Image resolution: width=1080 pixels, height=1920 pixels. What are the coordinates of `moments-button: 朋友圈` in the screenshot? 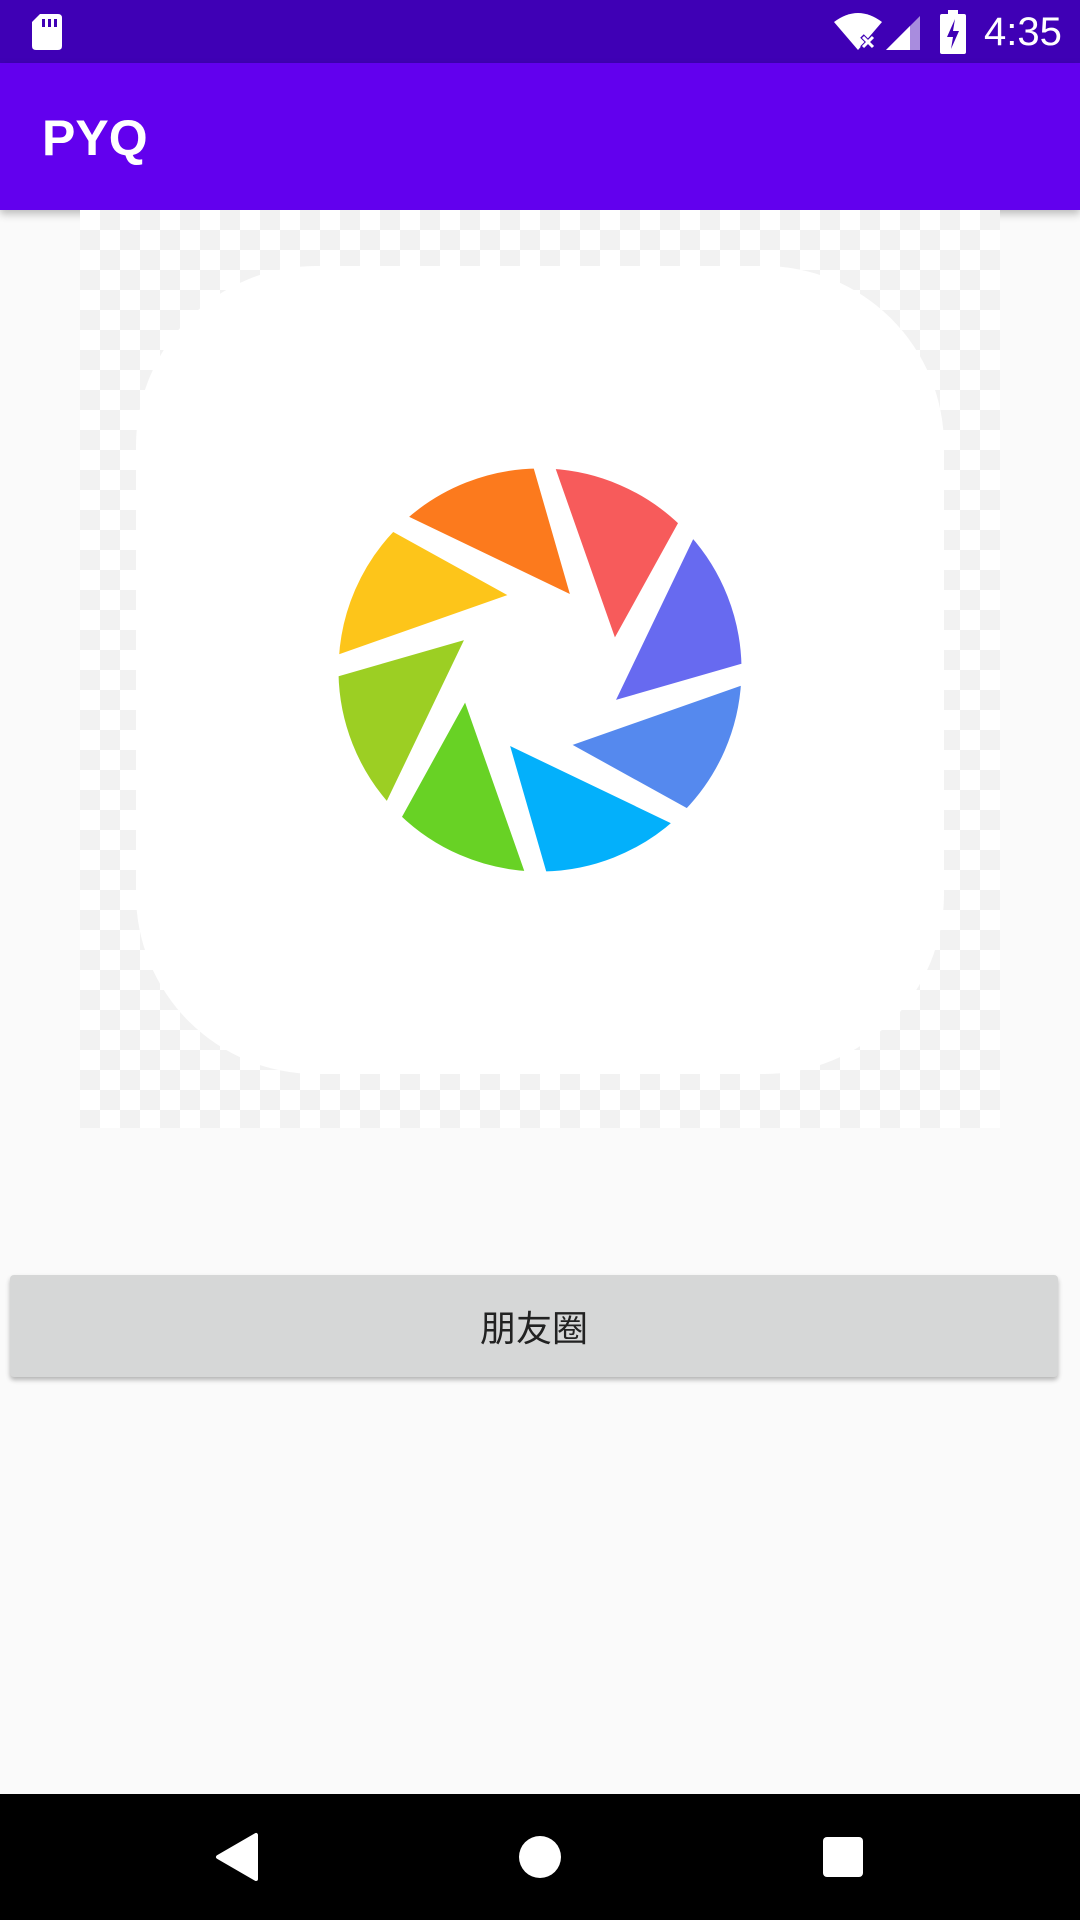 It's located at (534, 1326).